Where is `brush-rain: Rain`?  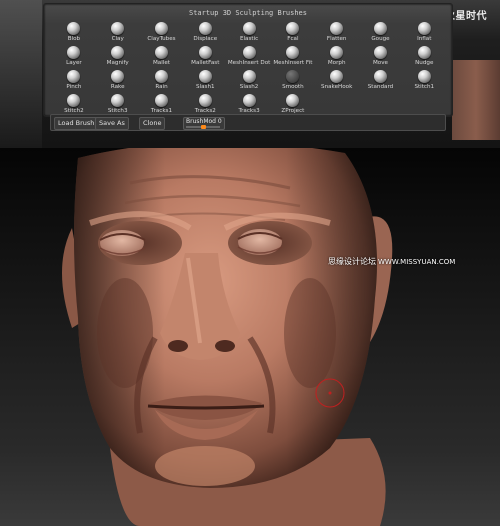 brush-rain: Rain is located at coordinates (162, 82).